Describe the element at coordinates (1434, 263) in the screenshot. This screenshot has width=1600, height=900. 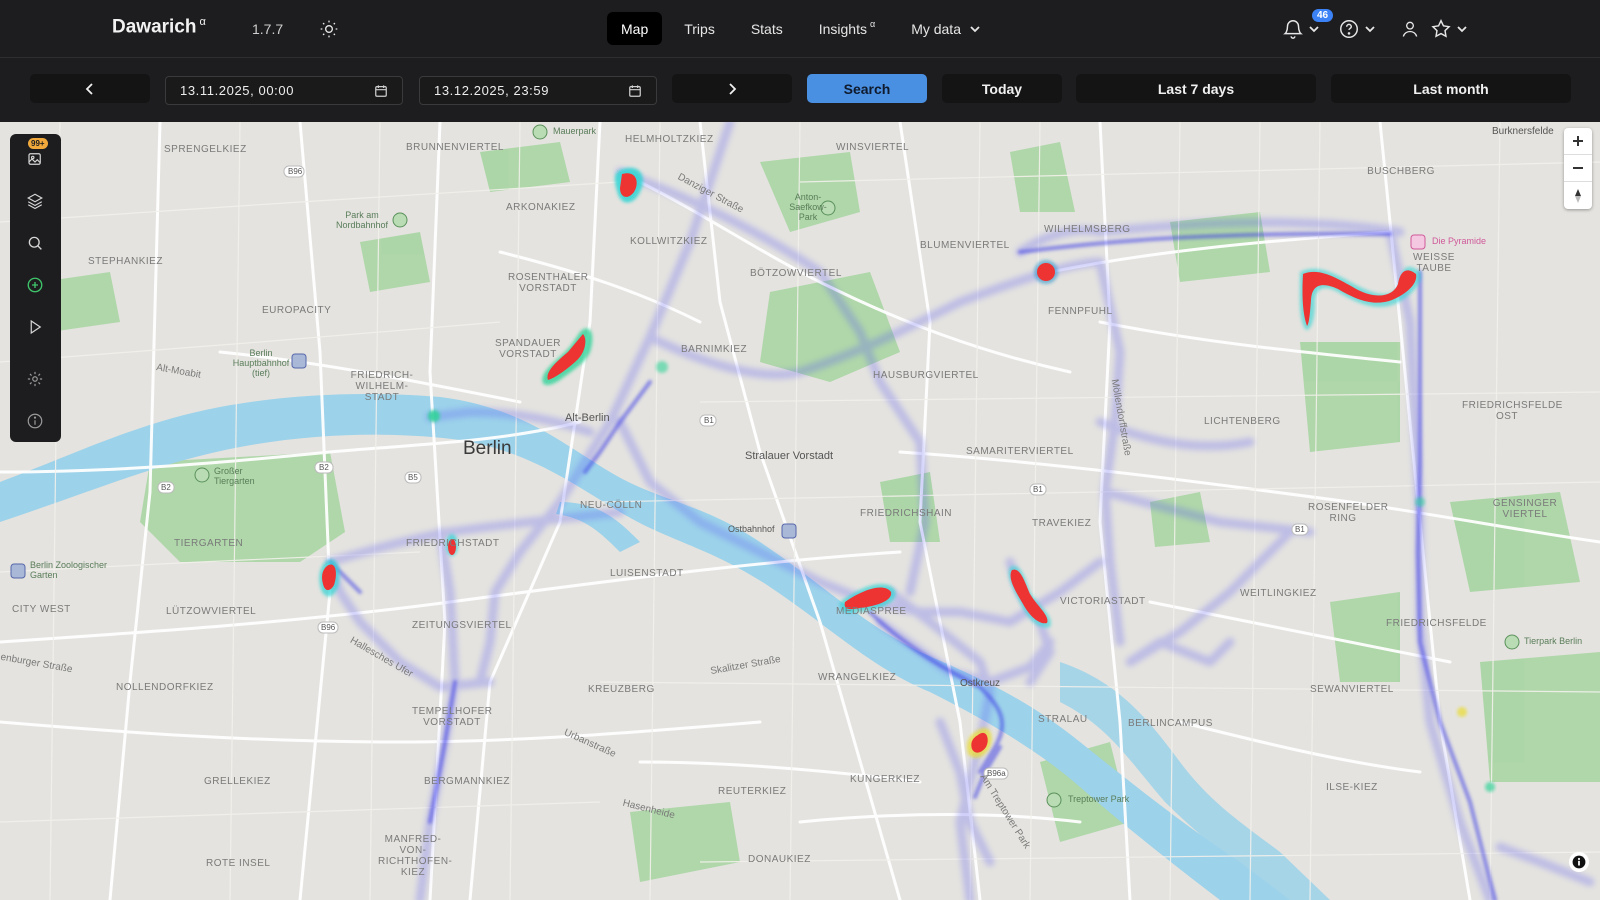
I see `map-label-weisse-taube: WEISSE TAUBE` at that location.